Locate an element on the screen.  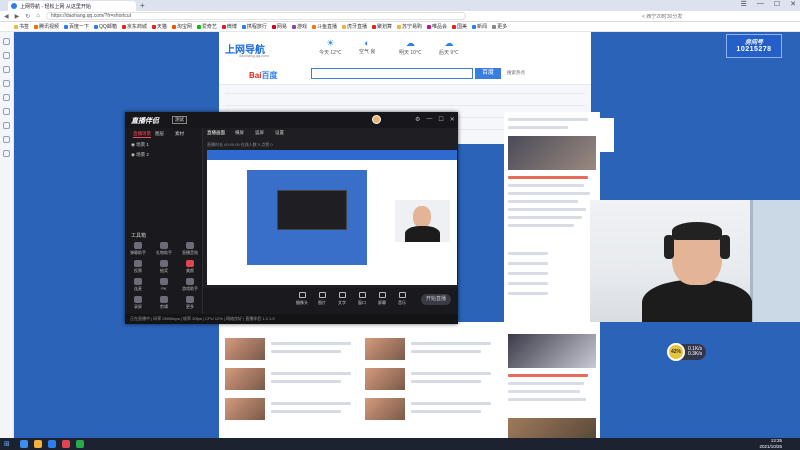
tab-settings: 设置 is located at coordinates (279, 133).